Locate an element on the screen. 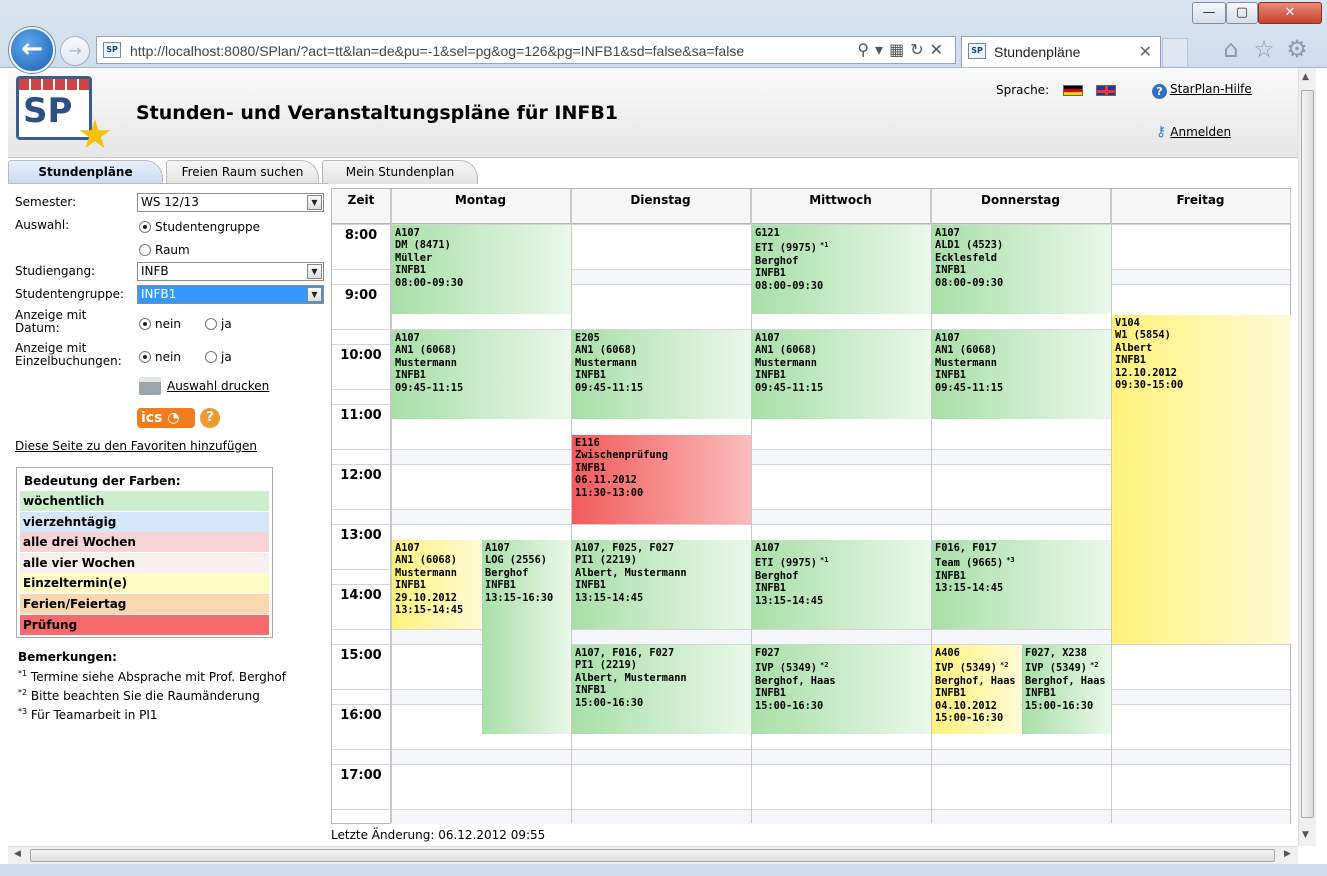  radio-single-yes: ja is located at coordinates (218, 357).